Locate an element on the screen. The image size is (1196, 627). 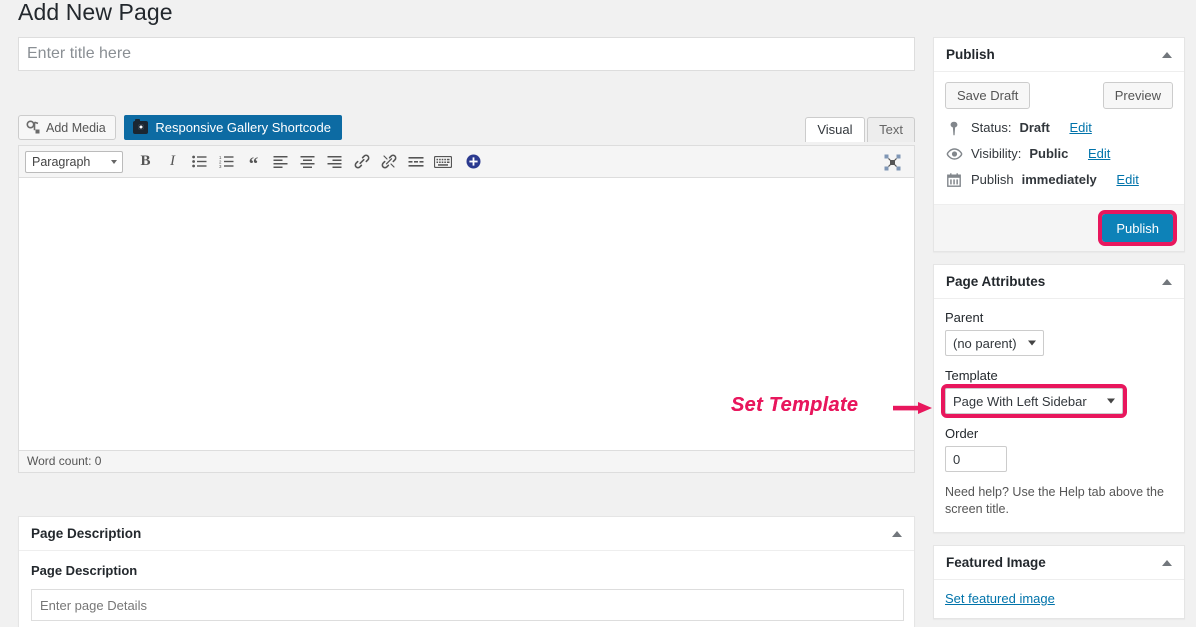
read-more-icon is located at coordinates (415, 162).